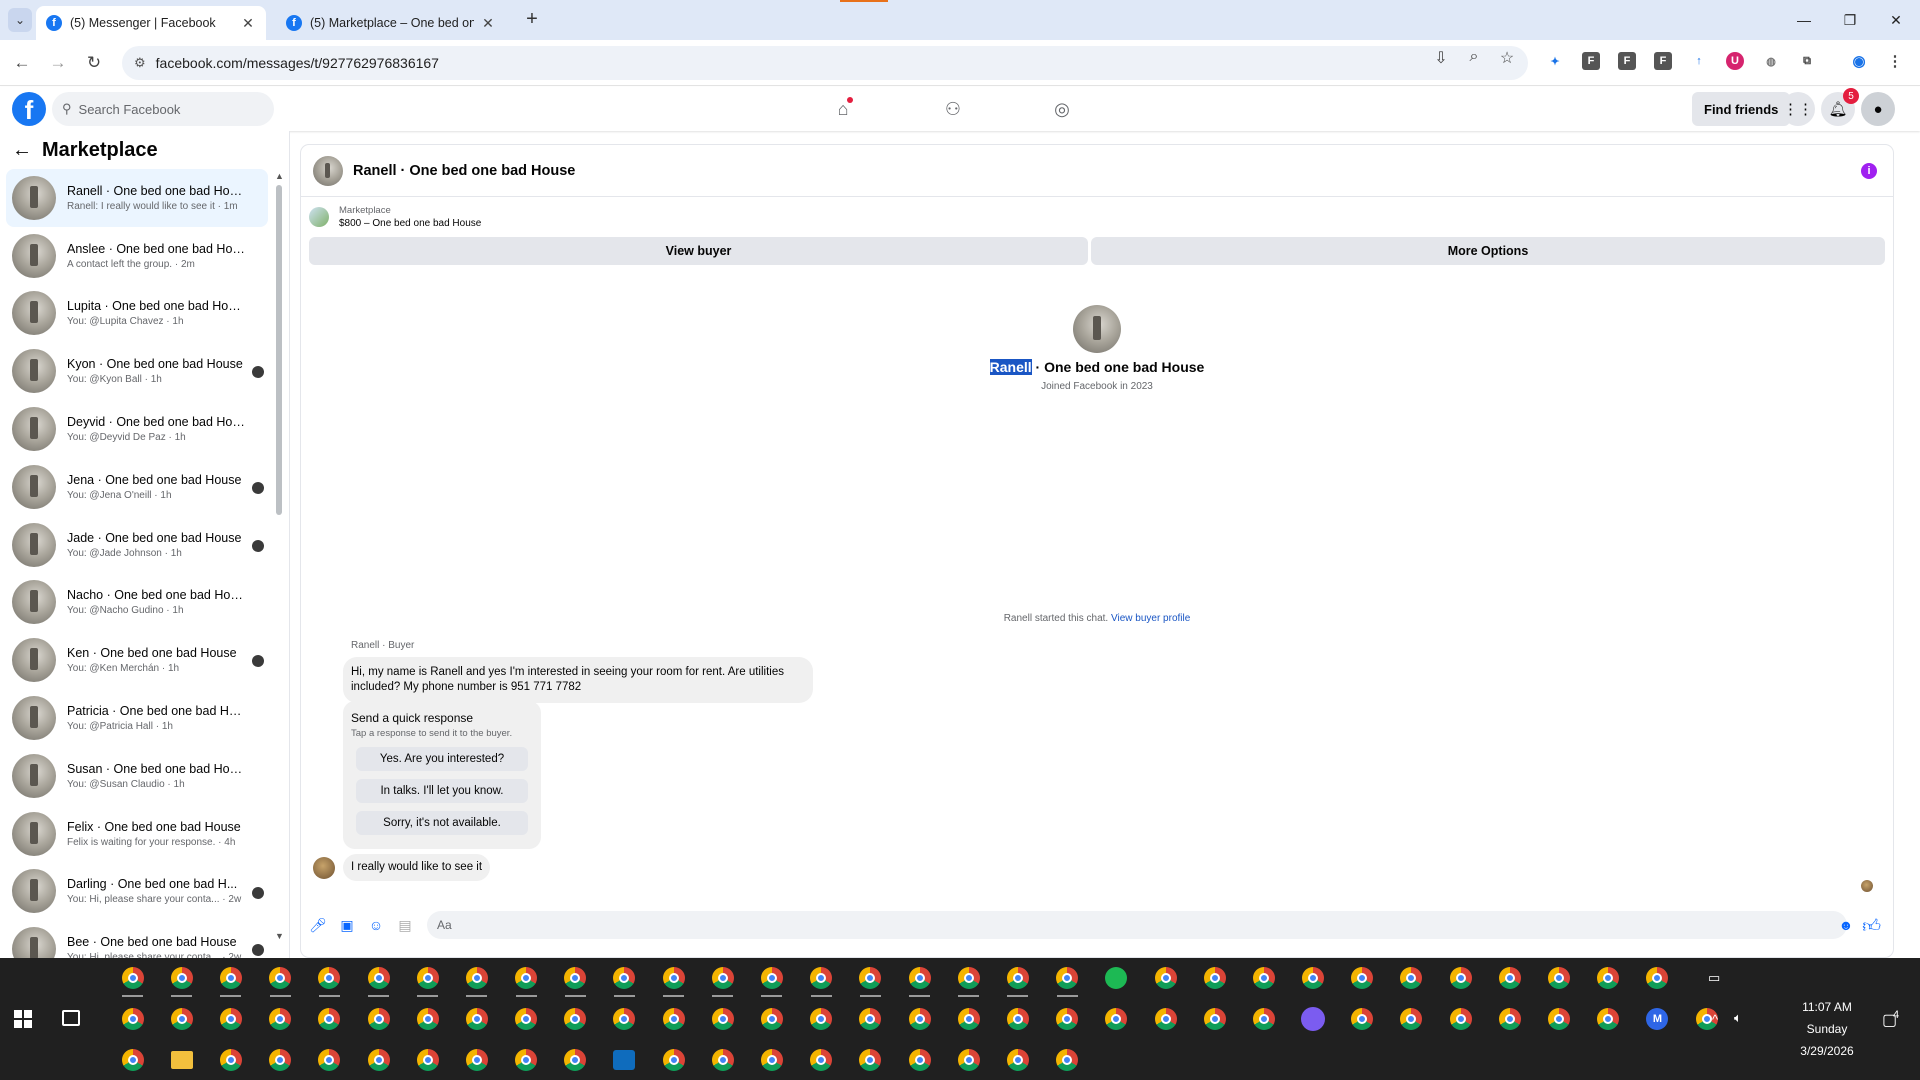 Image resolution: width=1920 pixels, height=1080 pixels. Describe the element at coordinates (140, 63) in the screenshot. I see `site-info-icon: ⚙` at that location.